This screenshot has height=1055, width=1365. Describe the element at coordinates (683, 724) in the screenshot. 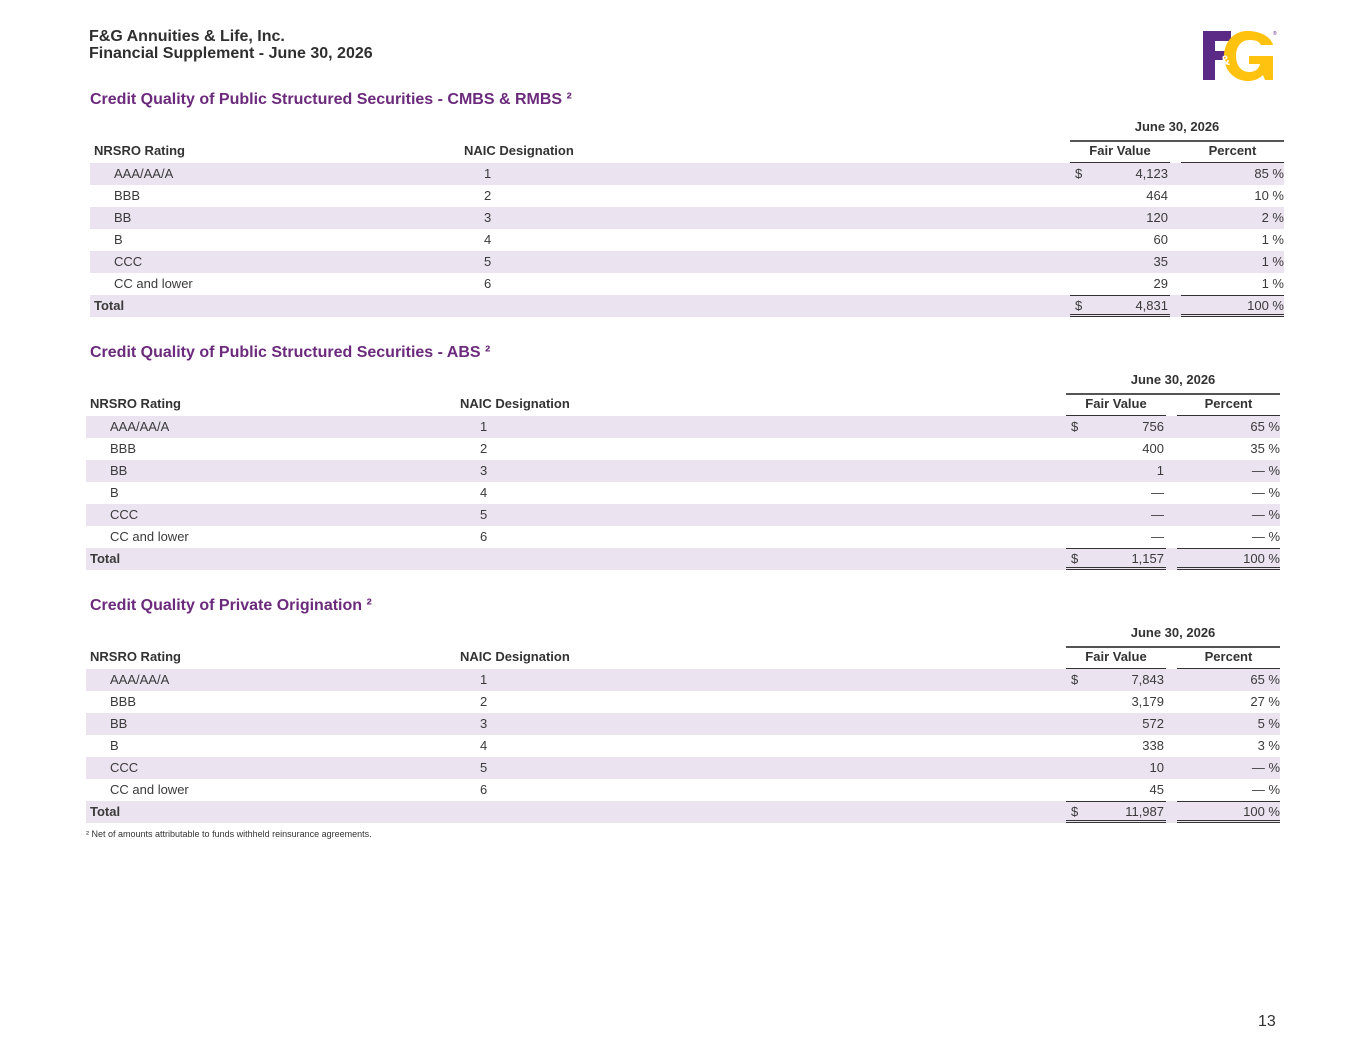

I see `table-row: BB 3 572 5 %` at that location.